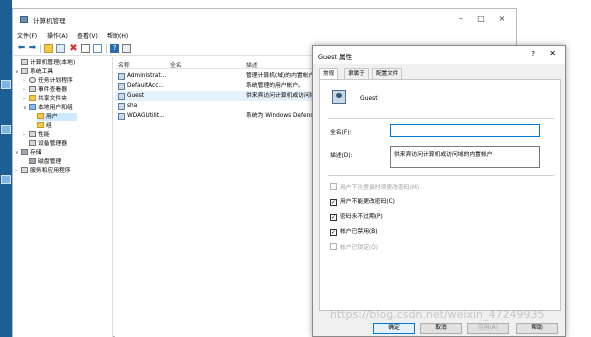 The width and height of the screenshot is (591, 337). I want to click on divider, so click(441, 175).